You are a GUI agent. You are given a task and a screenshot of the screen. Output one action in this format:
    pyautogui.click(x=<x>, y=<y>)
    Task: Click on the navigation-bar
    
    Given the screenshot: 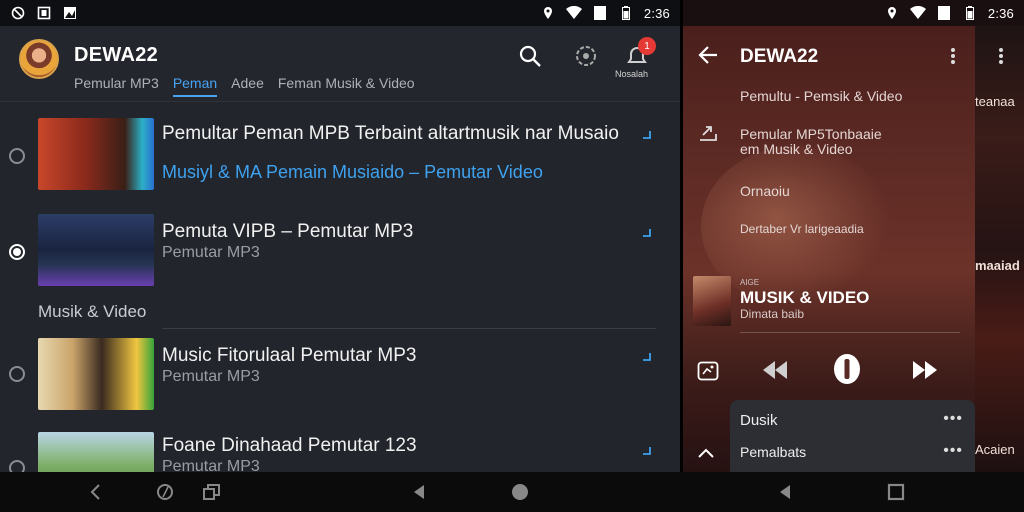 What is the action you would take?
    pyautogui.click(x=512, y=492)
    